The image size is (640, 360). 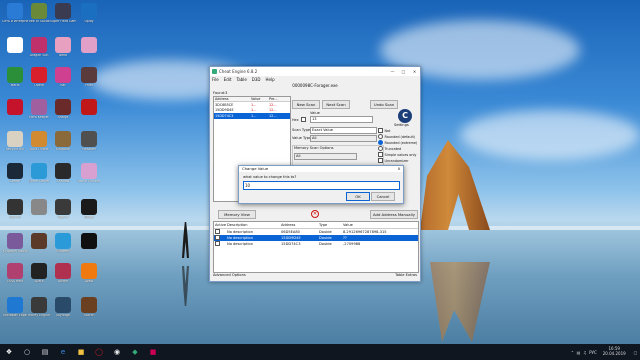 What do you see at coordinates (89, 145) in the screenshot?
I see `desktop-icon: Forsaken` at bounding box center [89, 145].